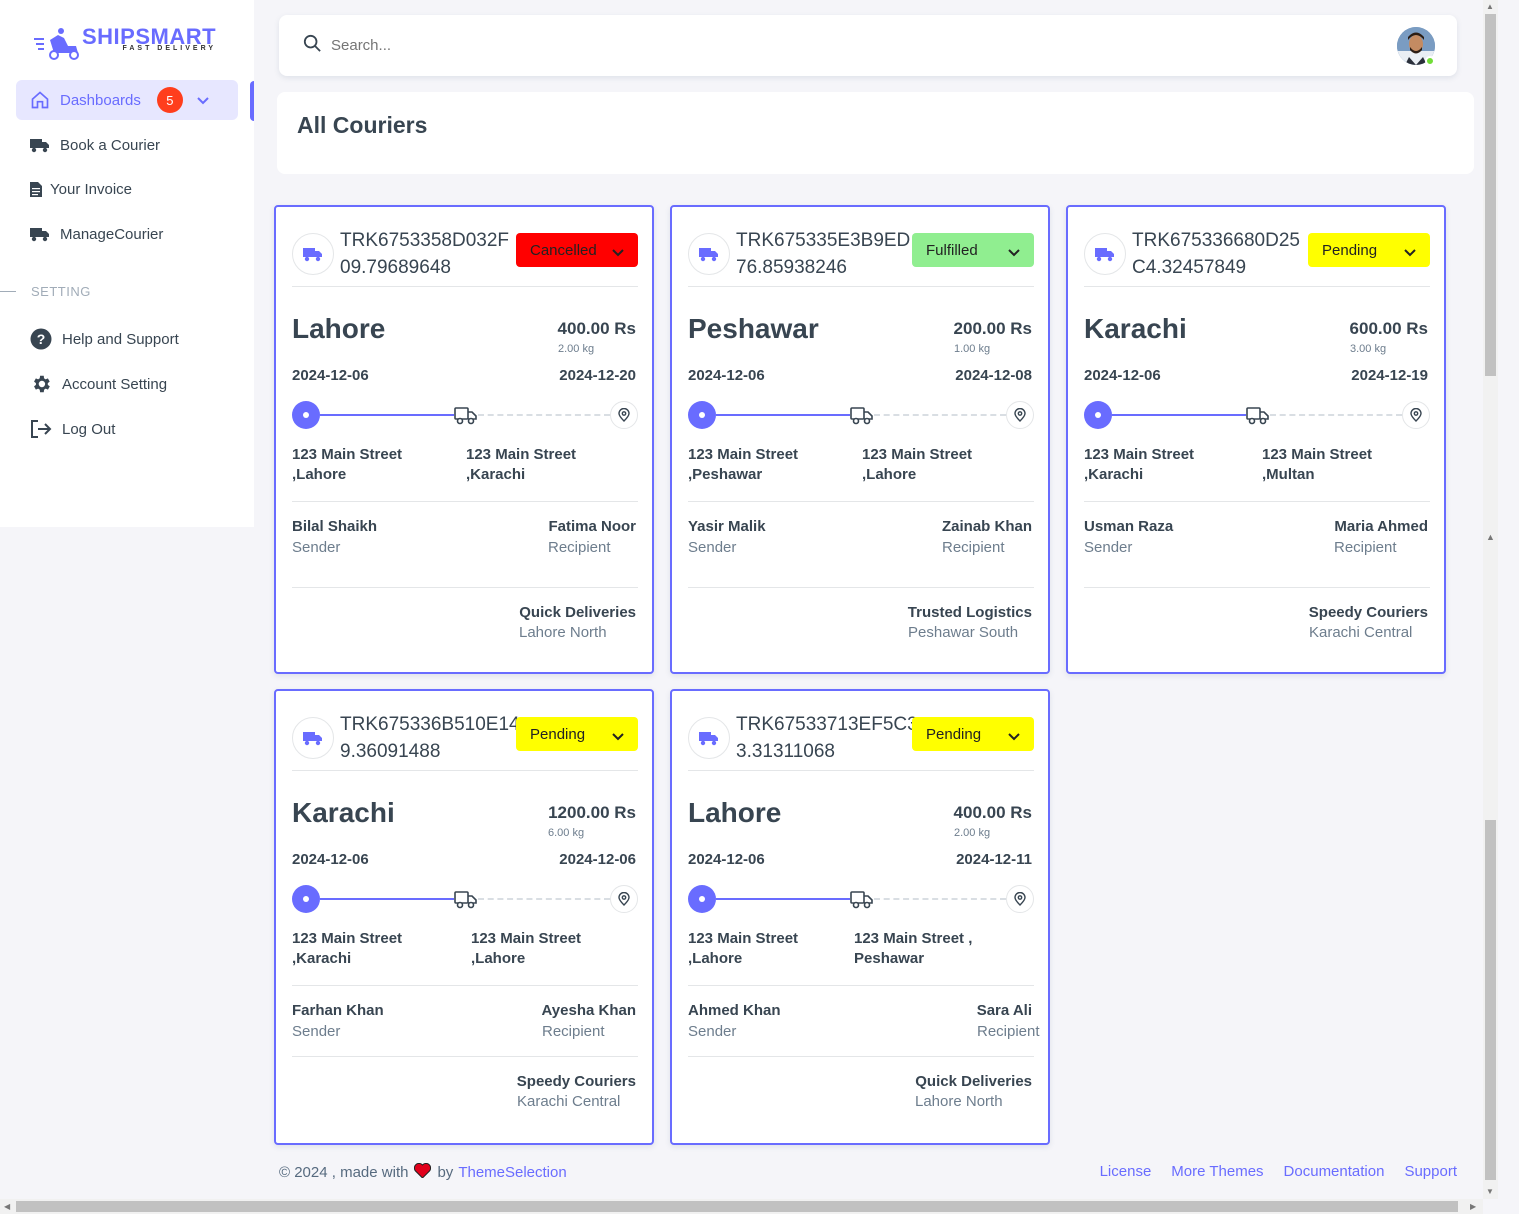 This screenshot has height=1214, width=1519. Describe the element at coordinates (913, 949) in the screenshot. I see `destination-address: 123 Main Street , Peshawar` at that location.